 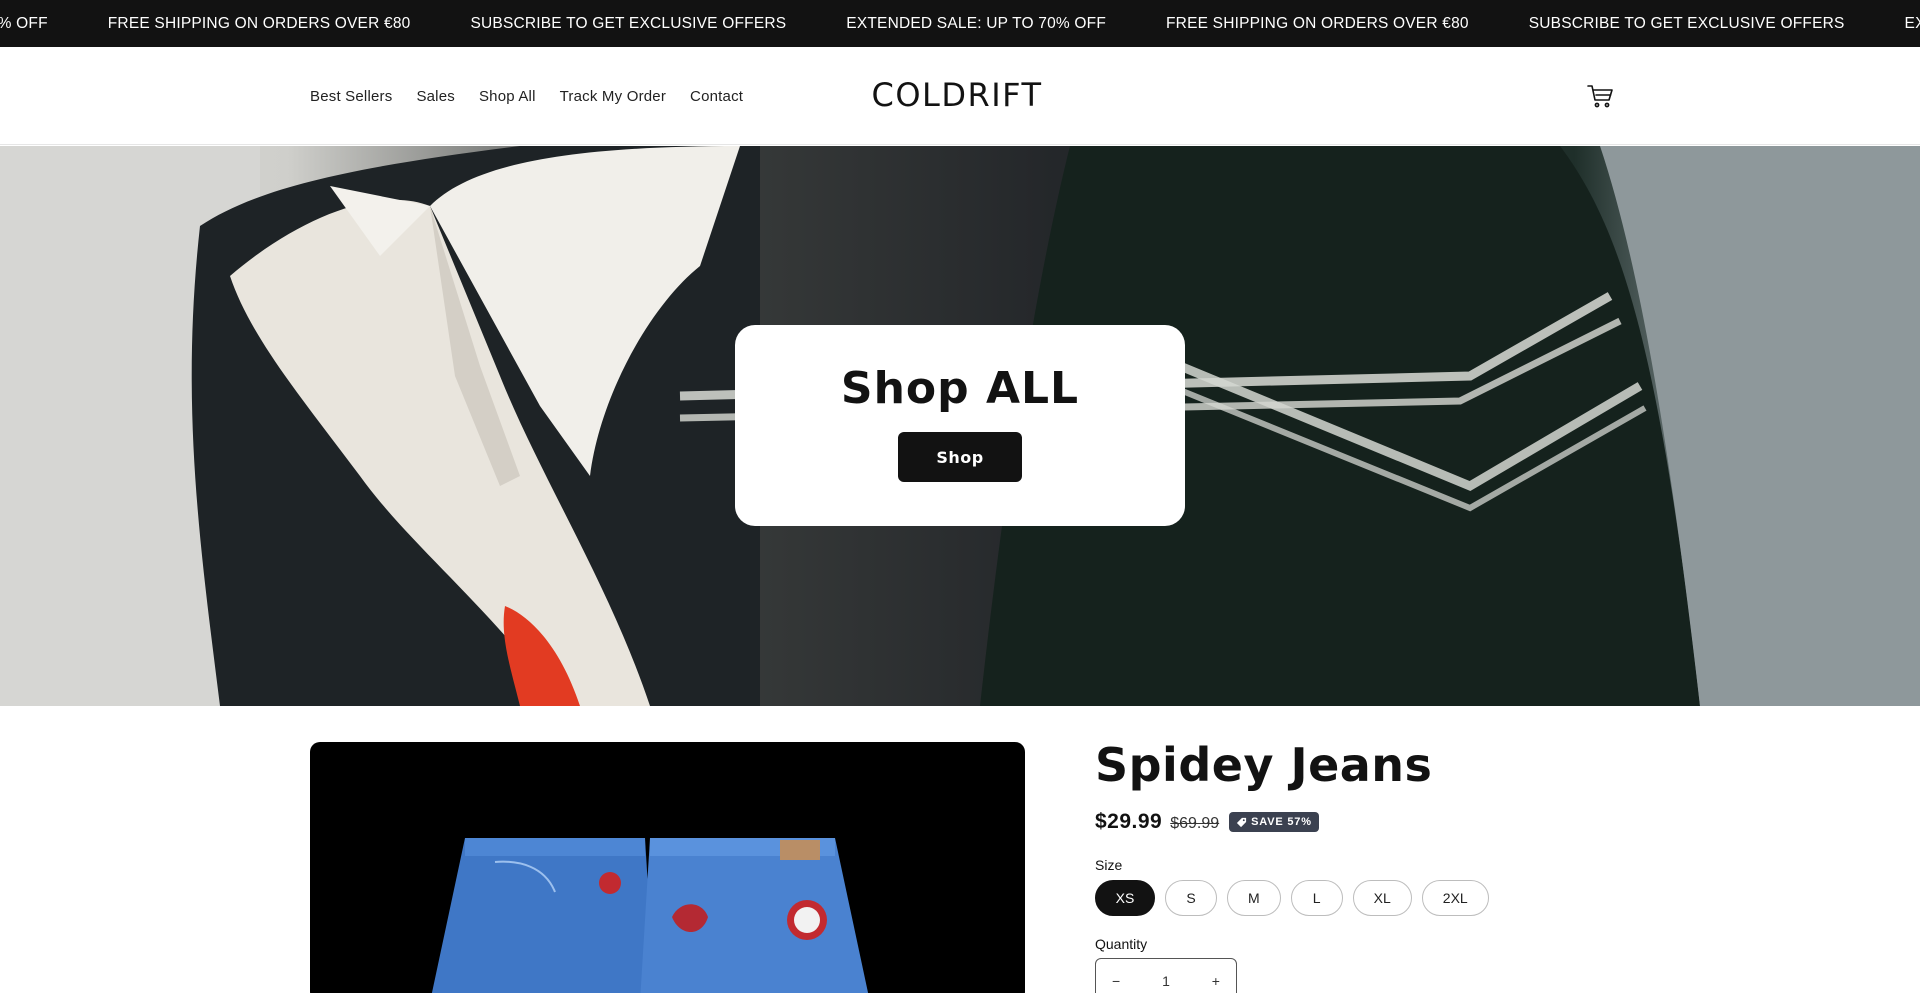 I want to click on size-option-m: M, so click(x=1254, y=898).